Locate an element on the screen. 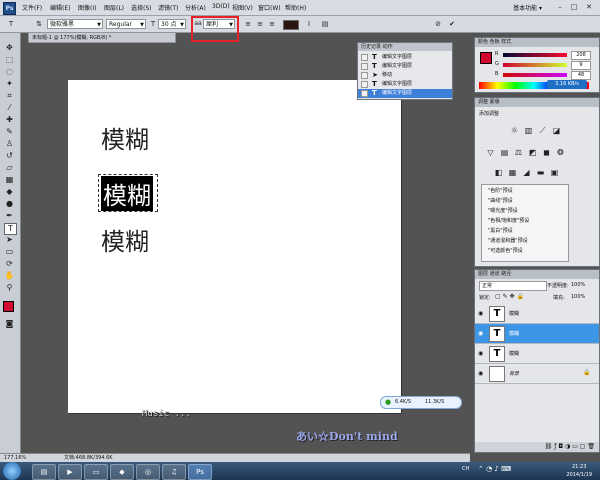 This screenshot has width=600, height=480. clone-stamp-tool-icon: ♙ is located at coordinates (9, 144).